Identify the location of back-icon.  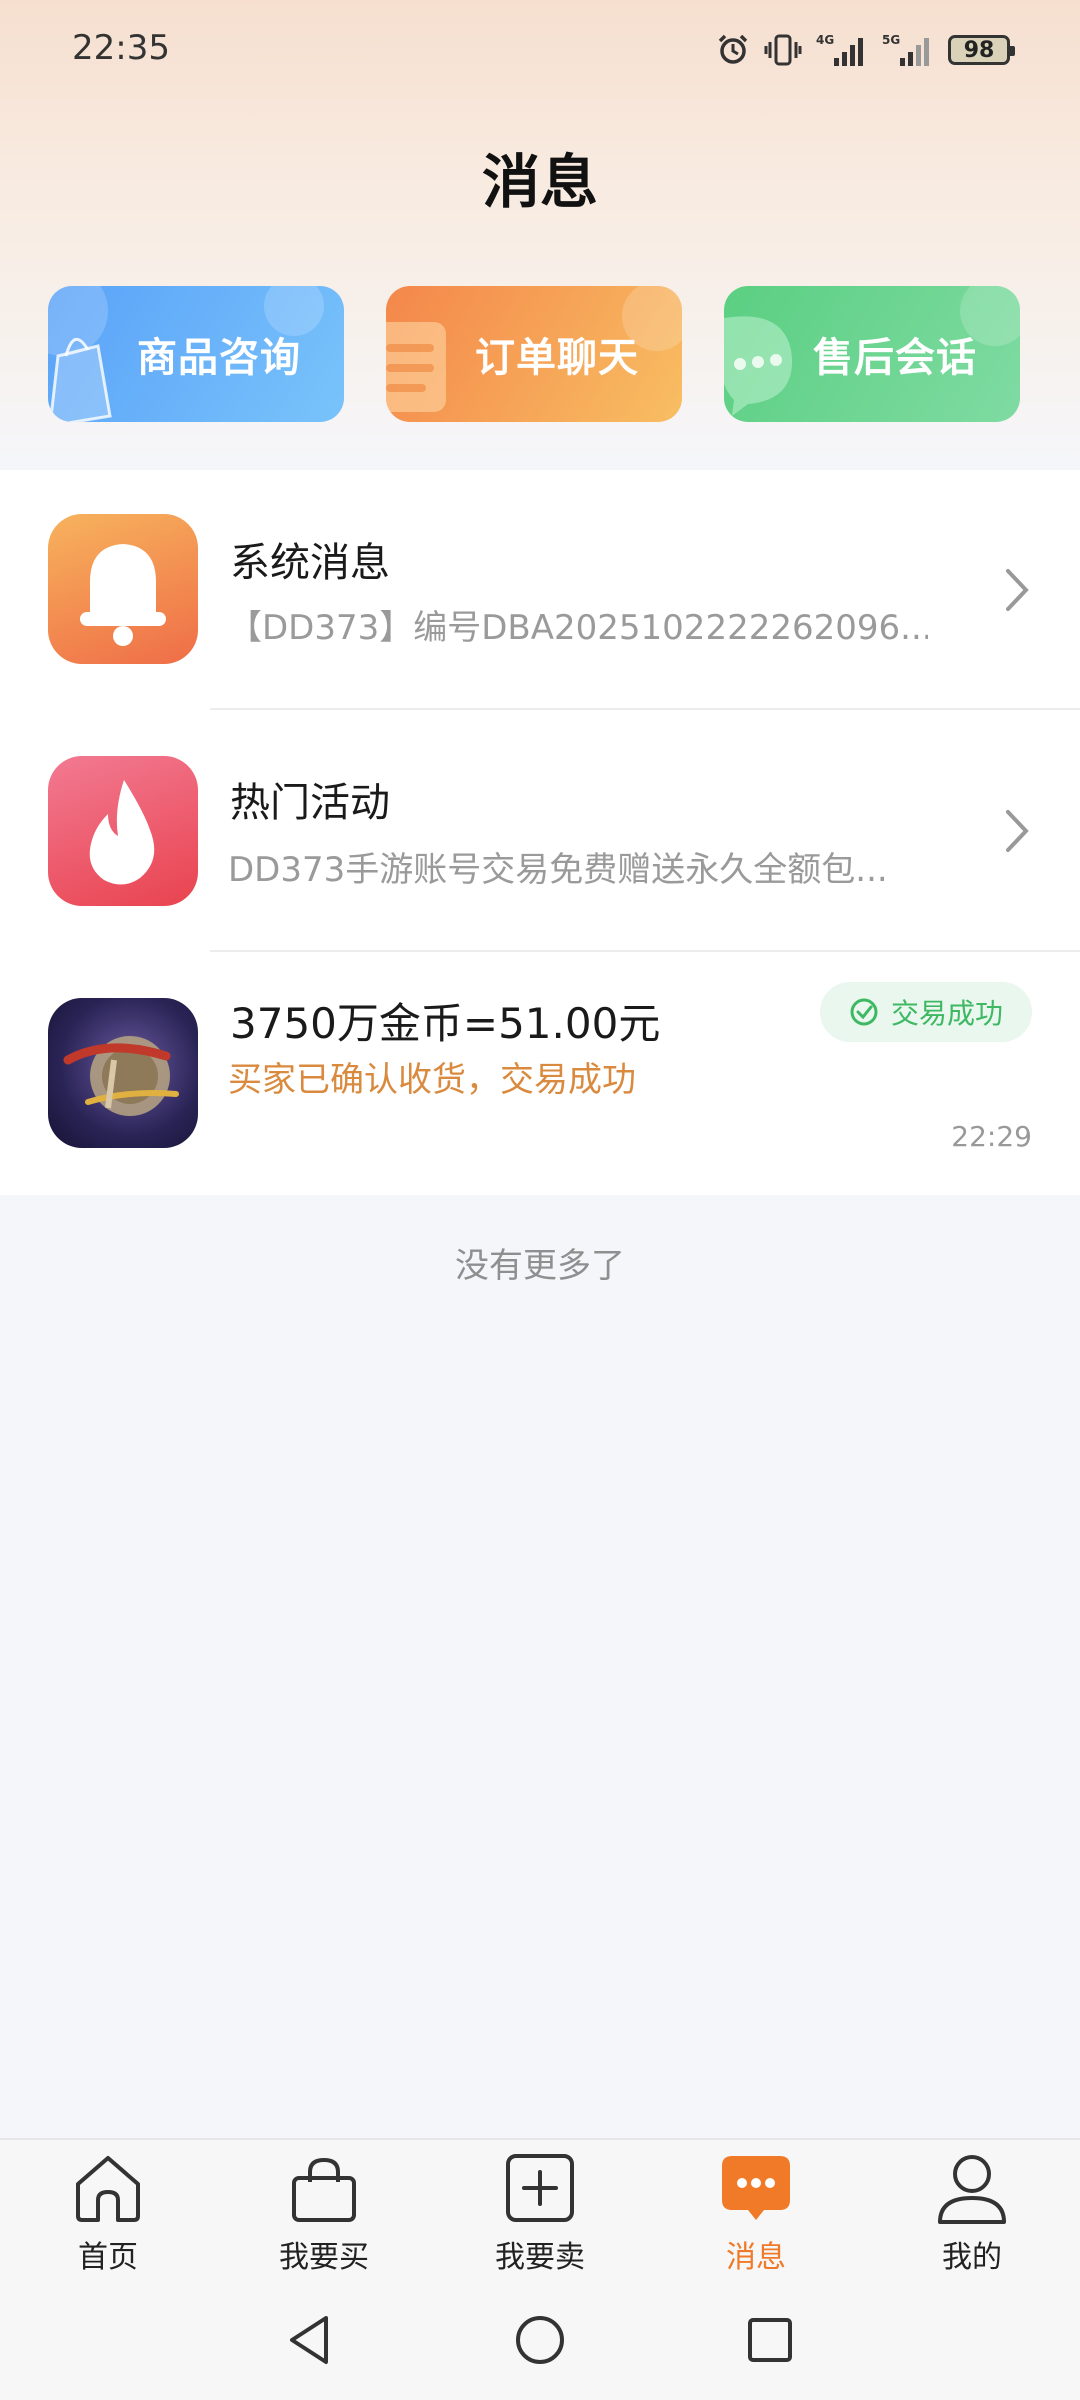
(310, 2340).